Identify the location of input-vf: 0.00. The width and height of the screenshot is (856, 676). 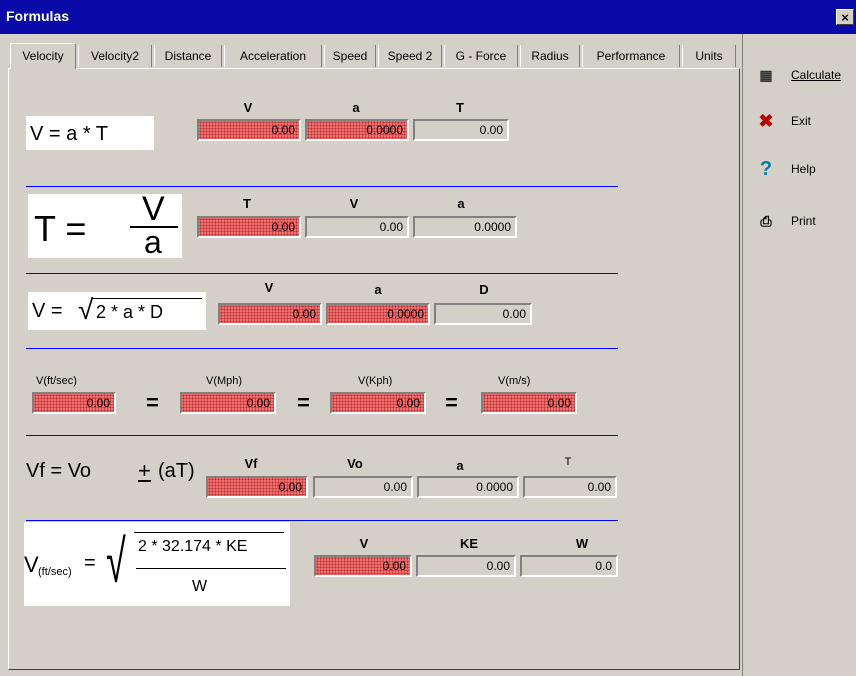
(257, 487).